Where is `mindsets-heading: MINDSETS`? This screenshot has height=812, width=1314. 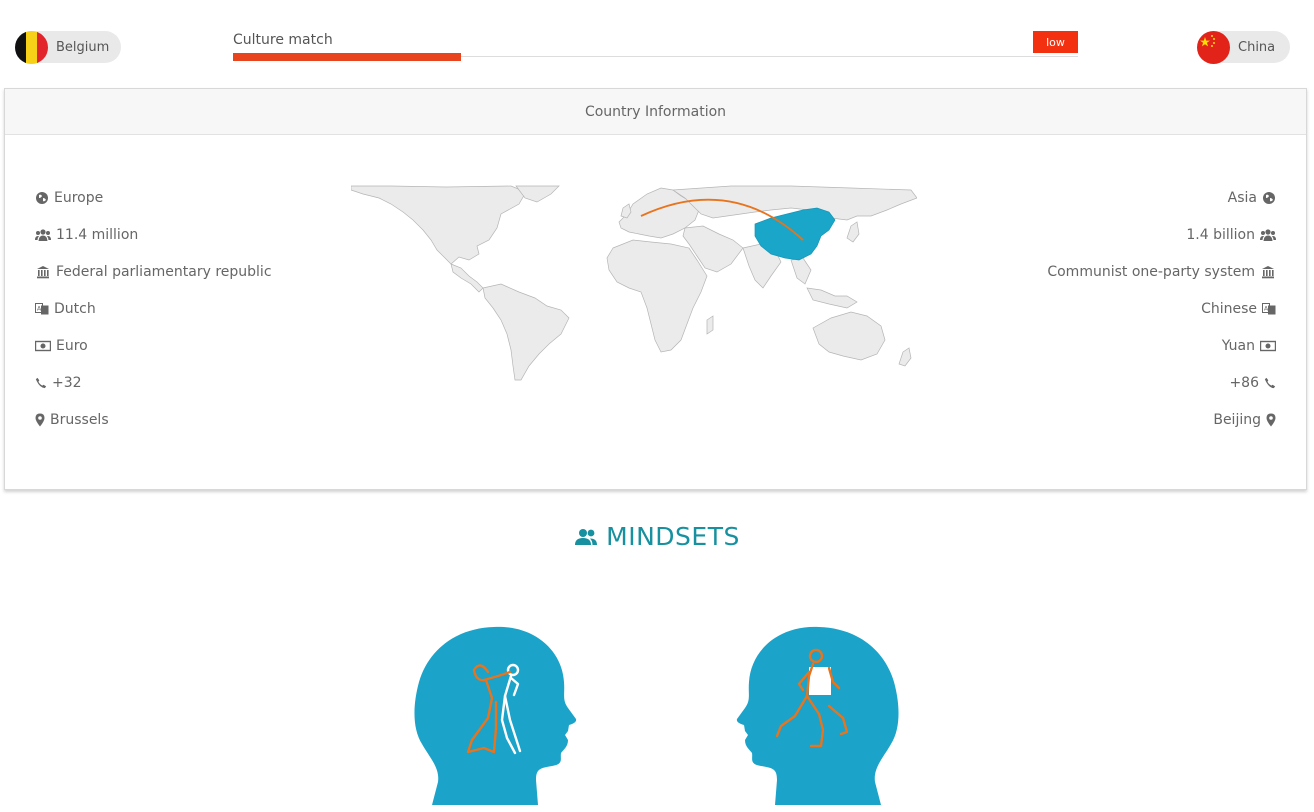
mindsets-heading: MINDSETS is located at coordinates (657, 536).